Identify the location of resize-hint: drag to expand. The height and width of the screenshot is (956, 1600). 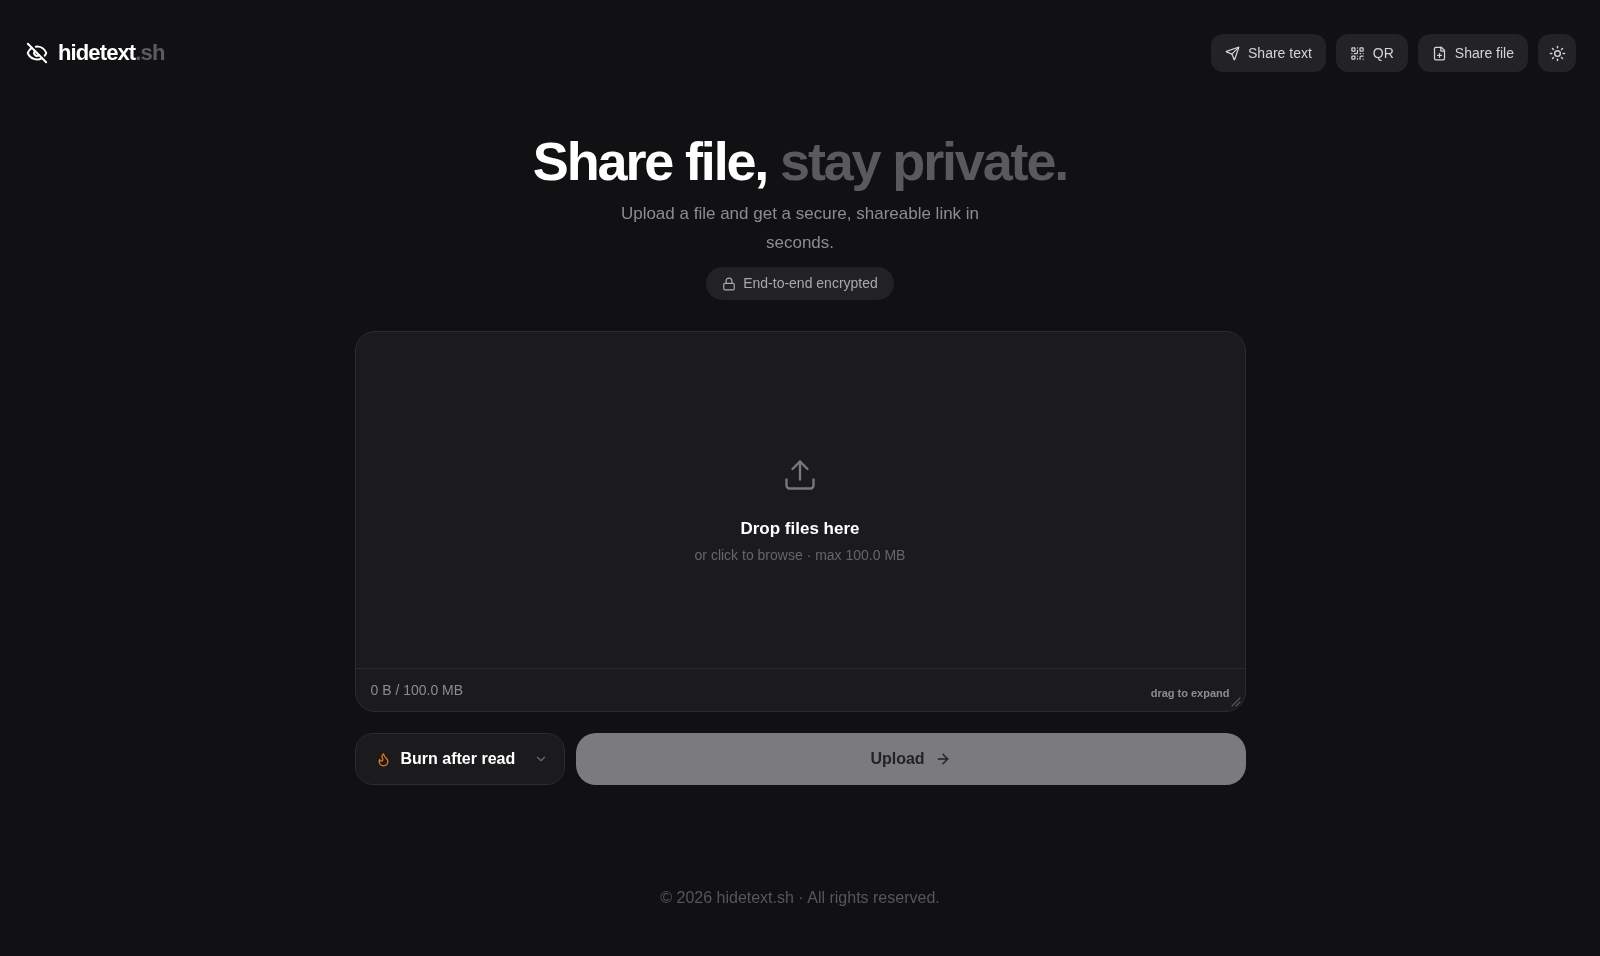
(1190, 693).